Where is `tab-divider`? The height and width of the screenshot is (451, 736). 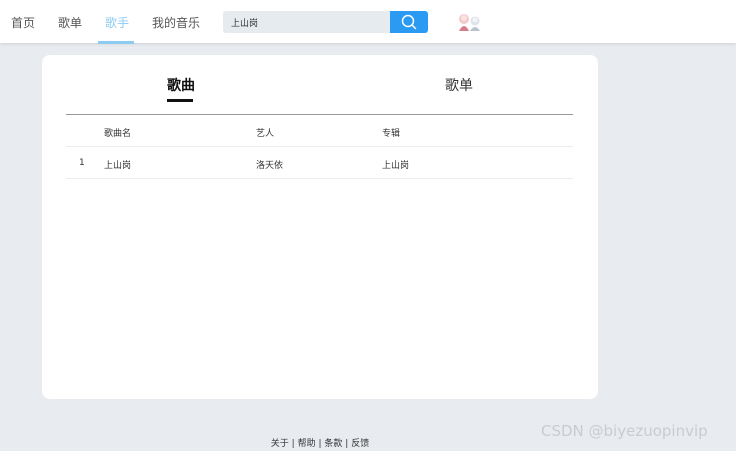
tab-divider is located at coordinates (319, 114).